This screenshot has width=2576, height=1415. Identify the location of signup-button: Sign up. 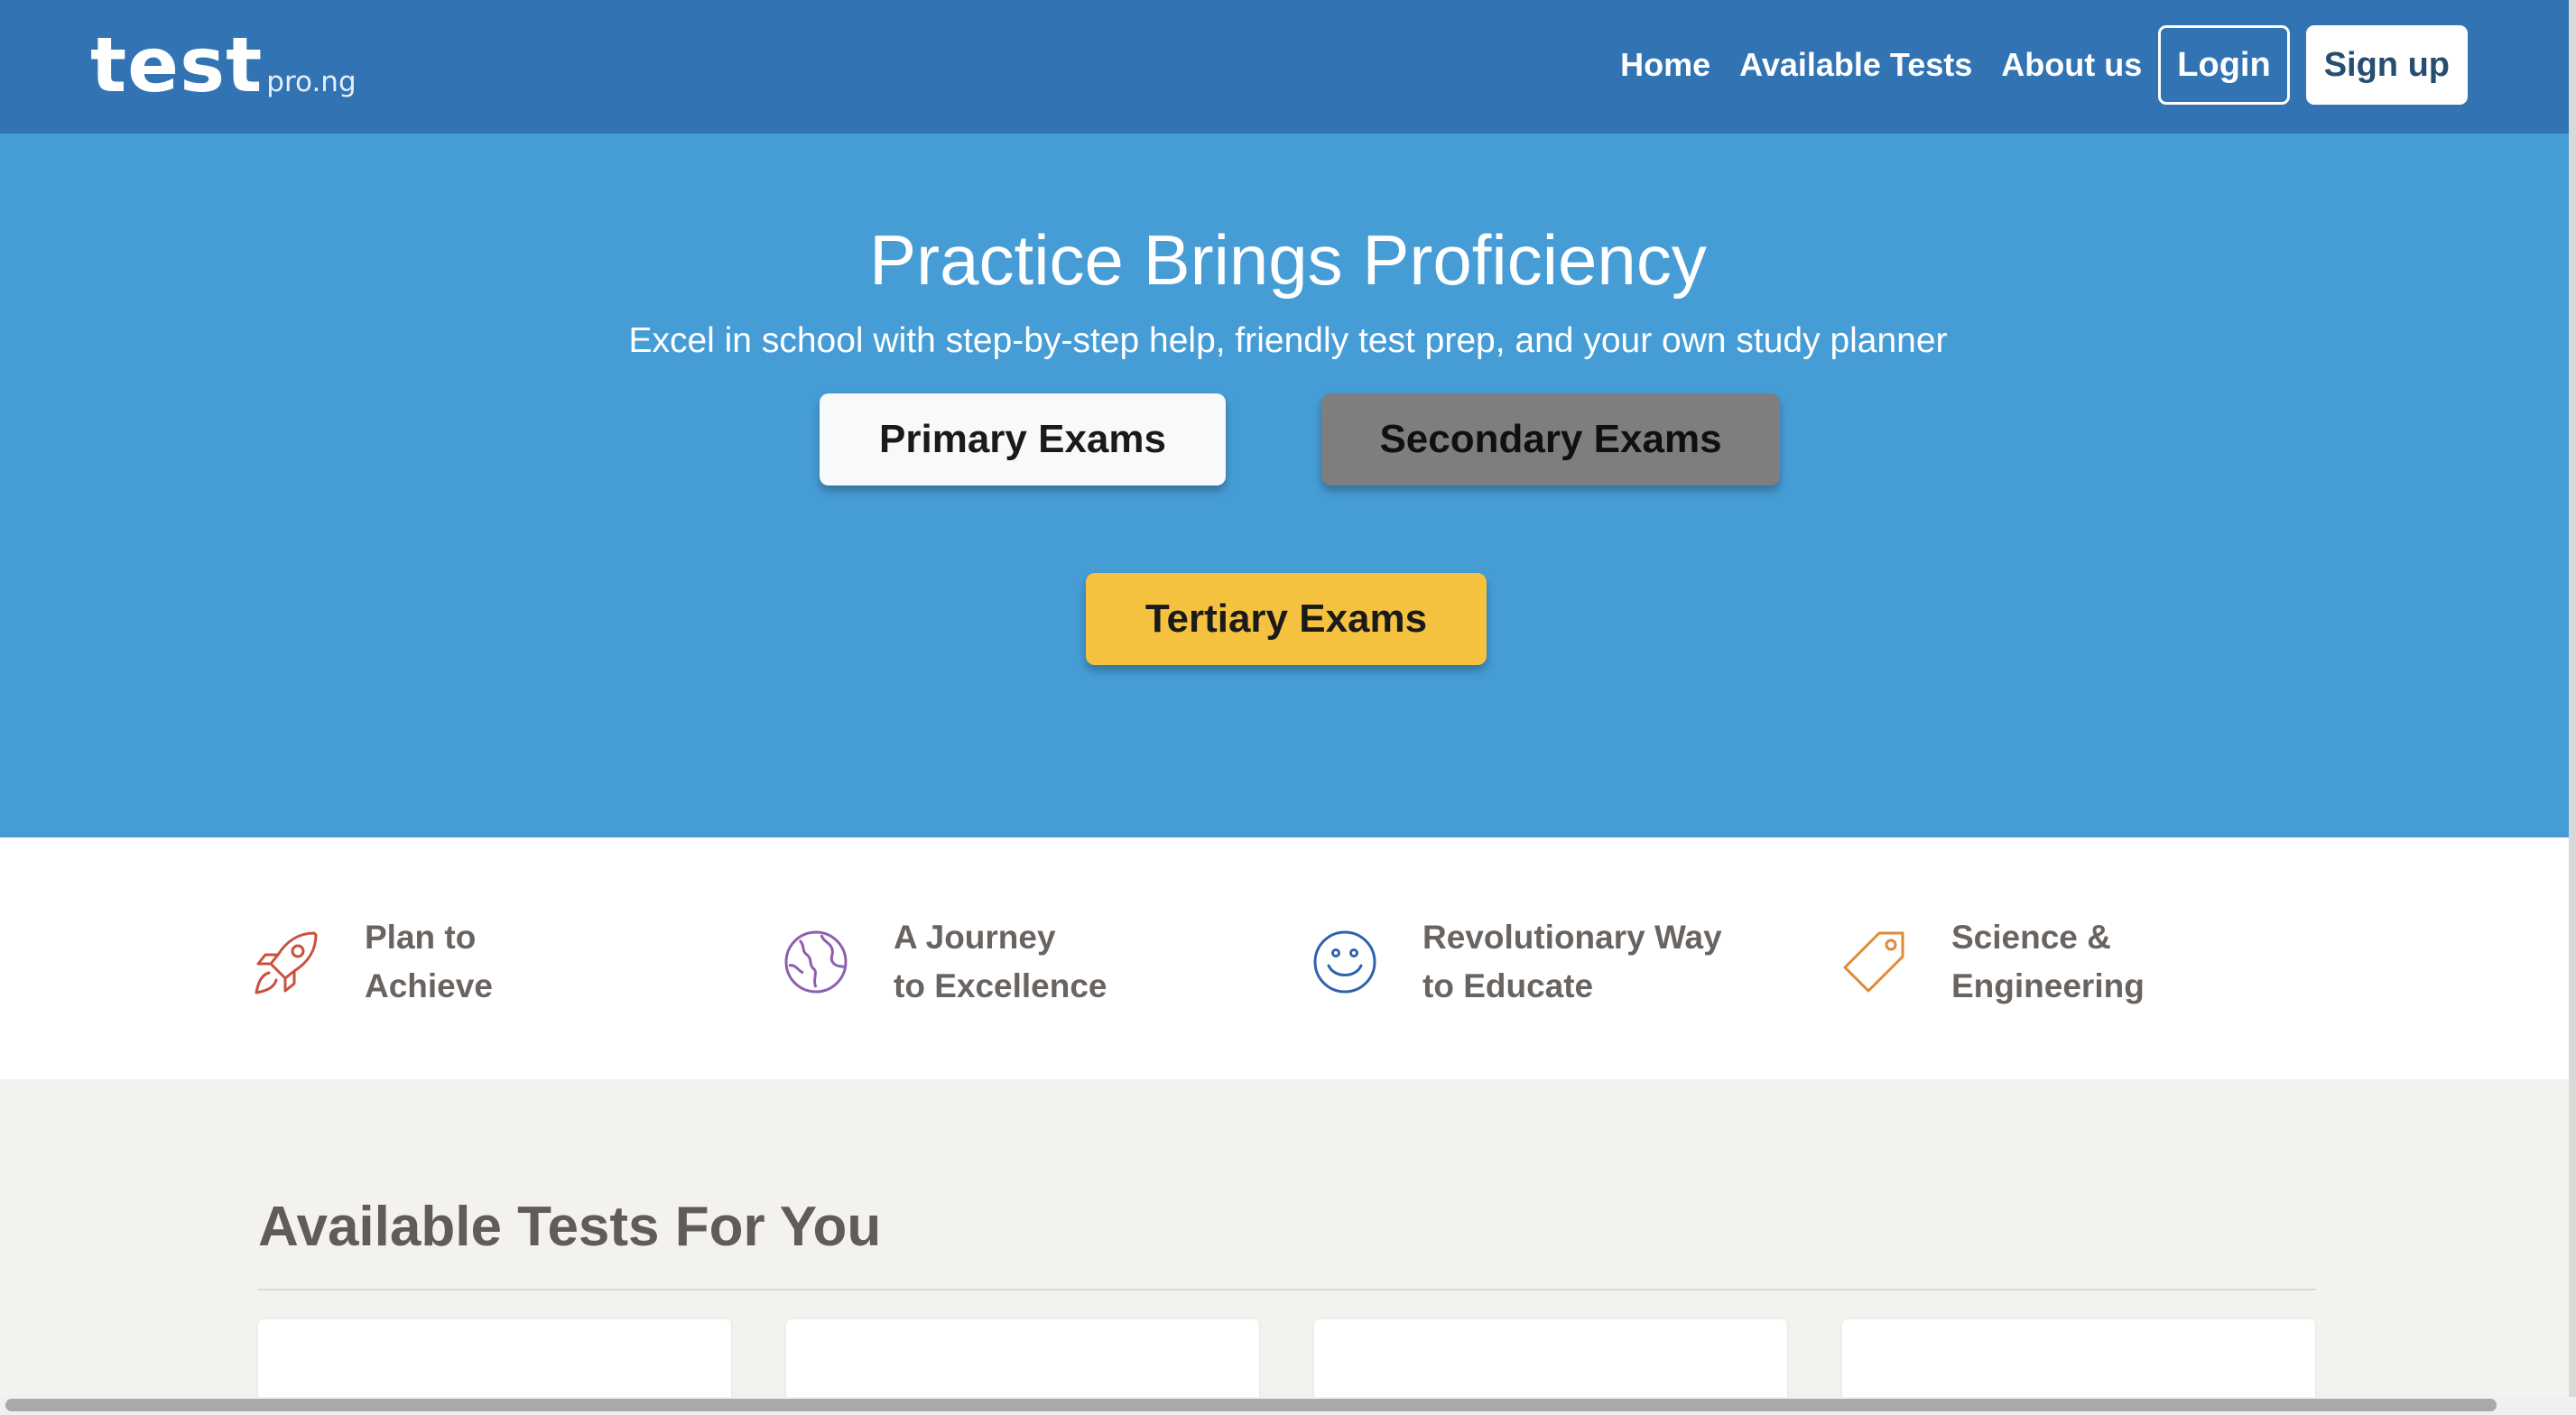
(2386, 65).